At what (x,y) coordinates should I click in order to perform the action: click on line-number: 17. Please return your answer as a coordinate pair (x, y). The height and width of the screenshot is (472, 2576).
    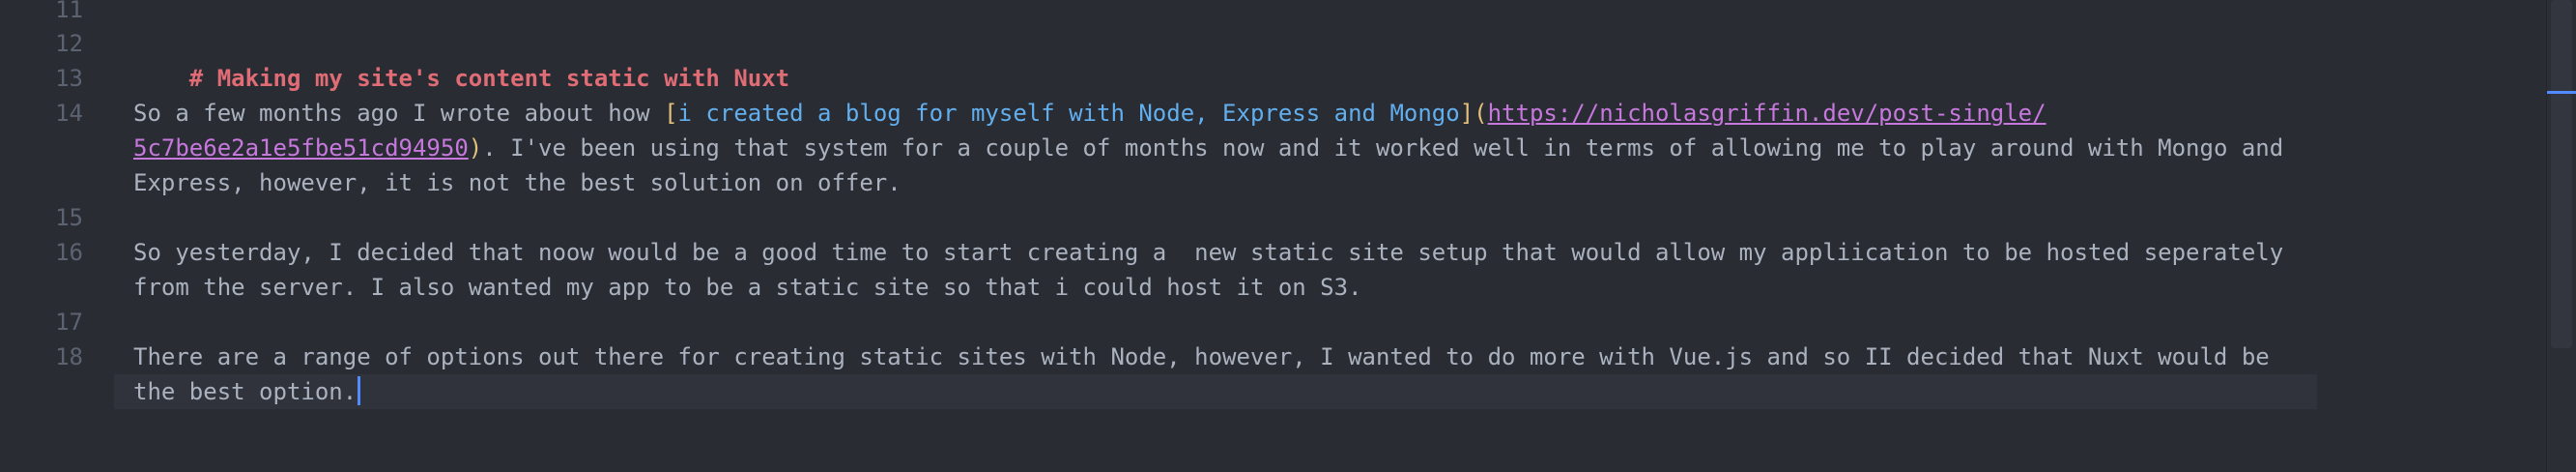
    Looking at the image, I should click on (69, 322).